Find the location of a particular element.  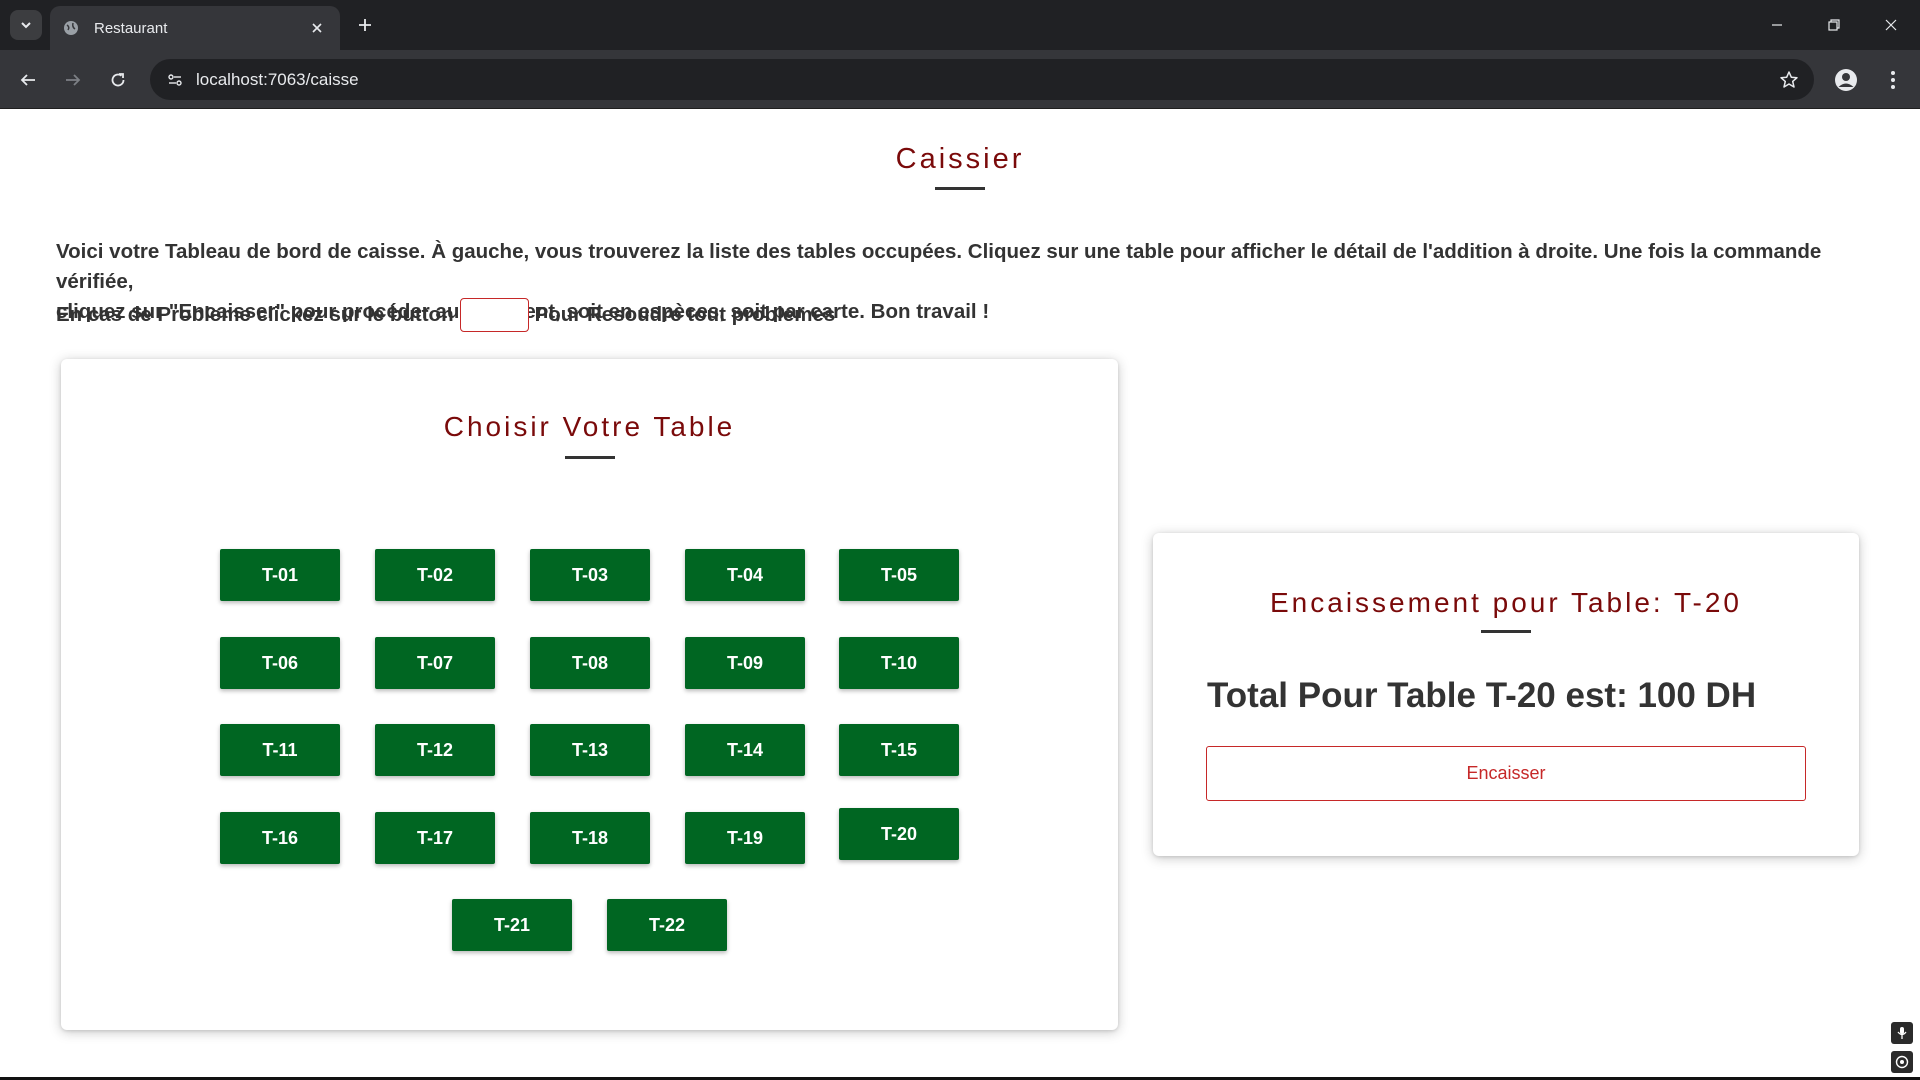

table-button-t-13: T-13 is located at coordinates (590, 750).